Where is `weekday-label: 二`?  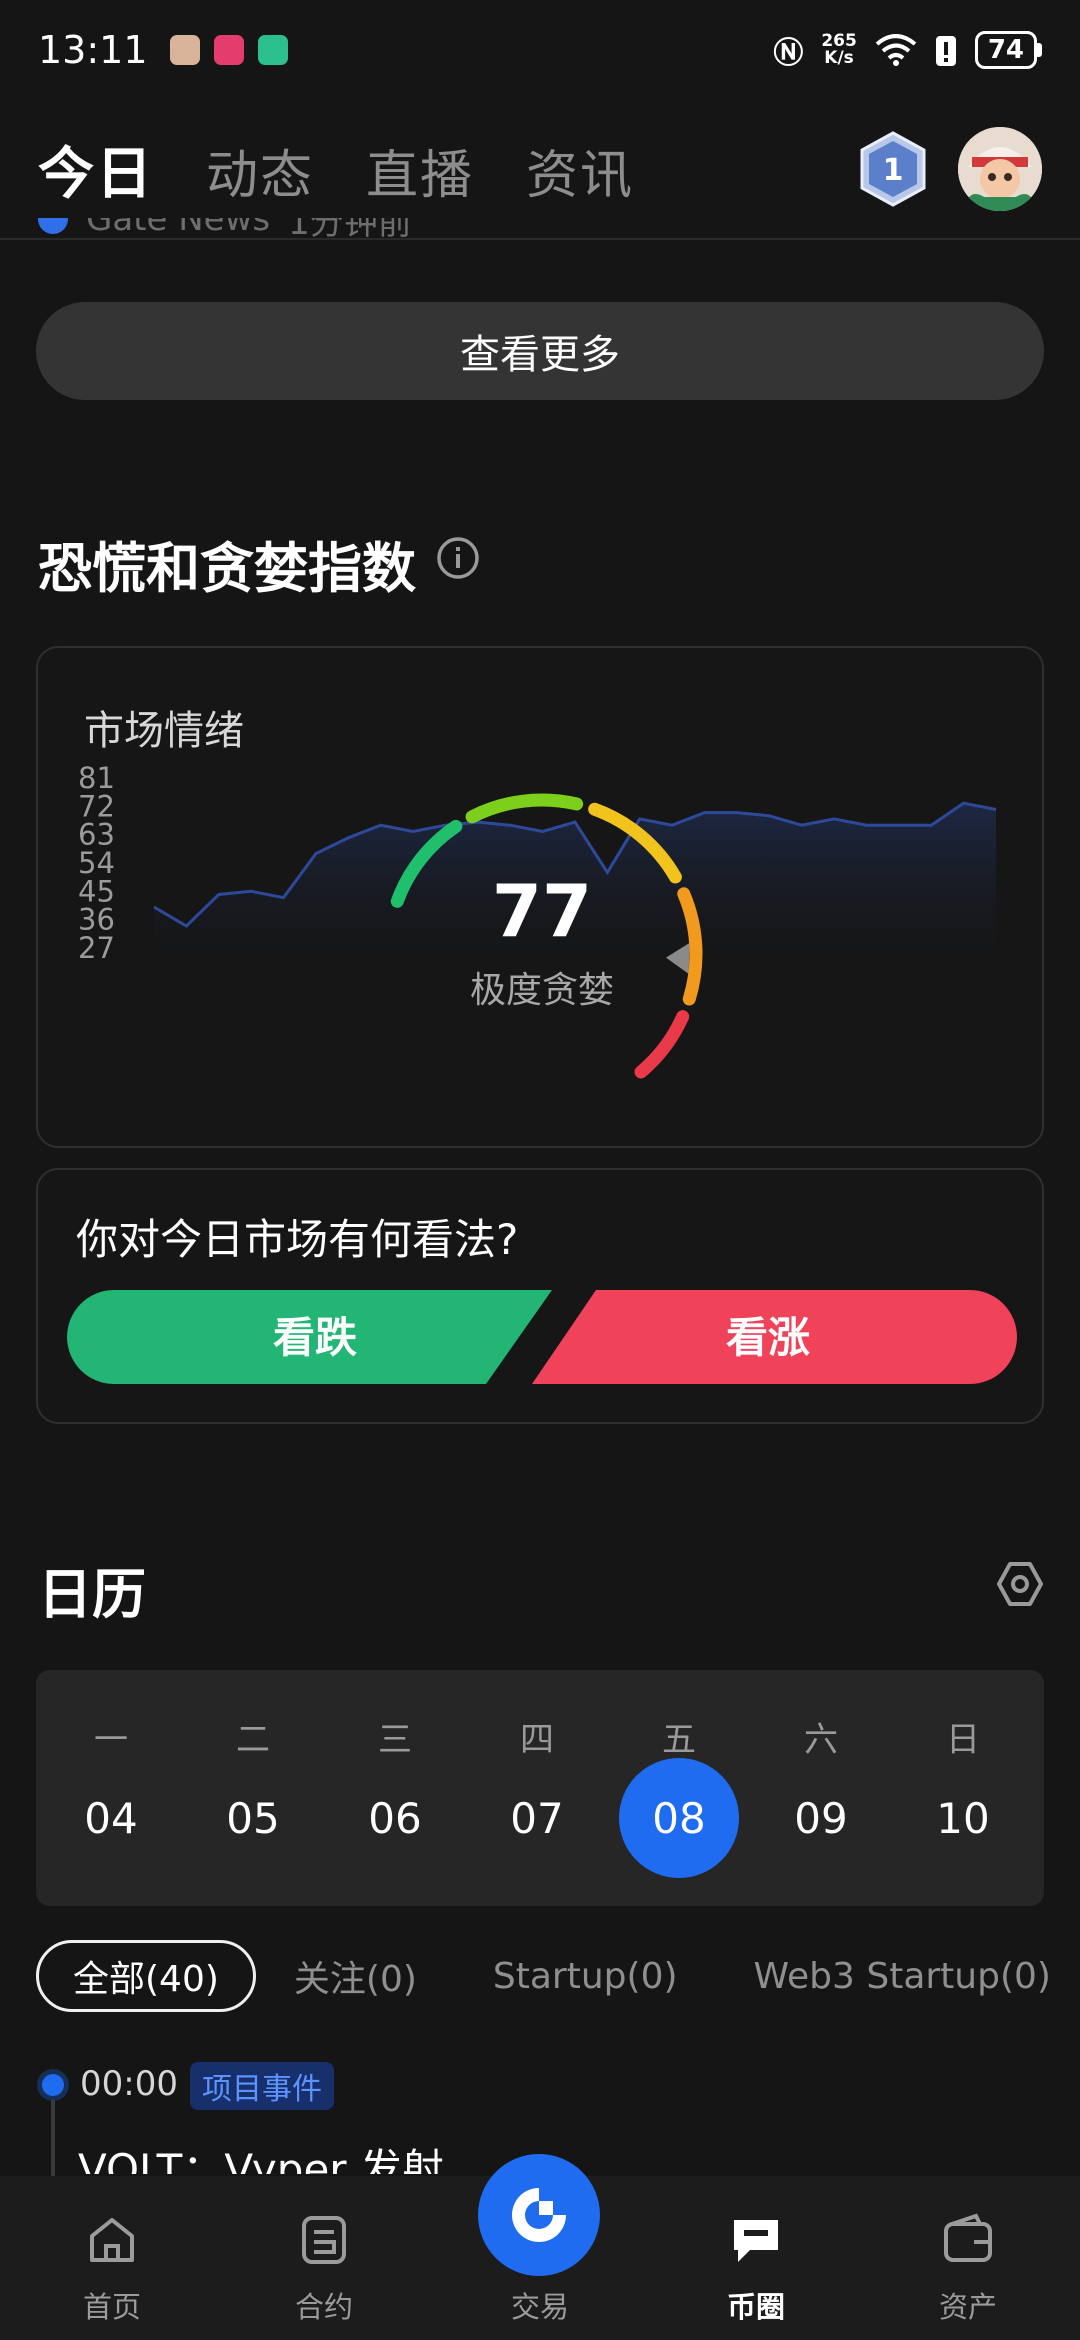
weekday-label: 二 is located at coordinates (253, 1740).